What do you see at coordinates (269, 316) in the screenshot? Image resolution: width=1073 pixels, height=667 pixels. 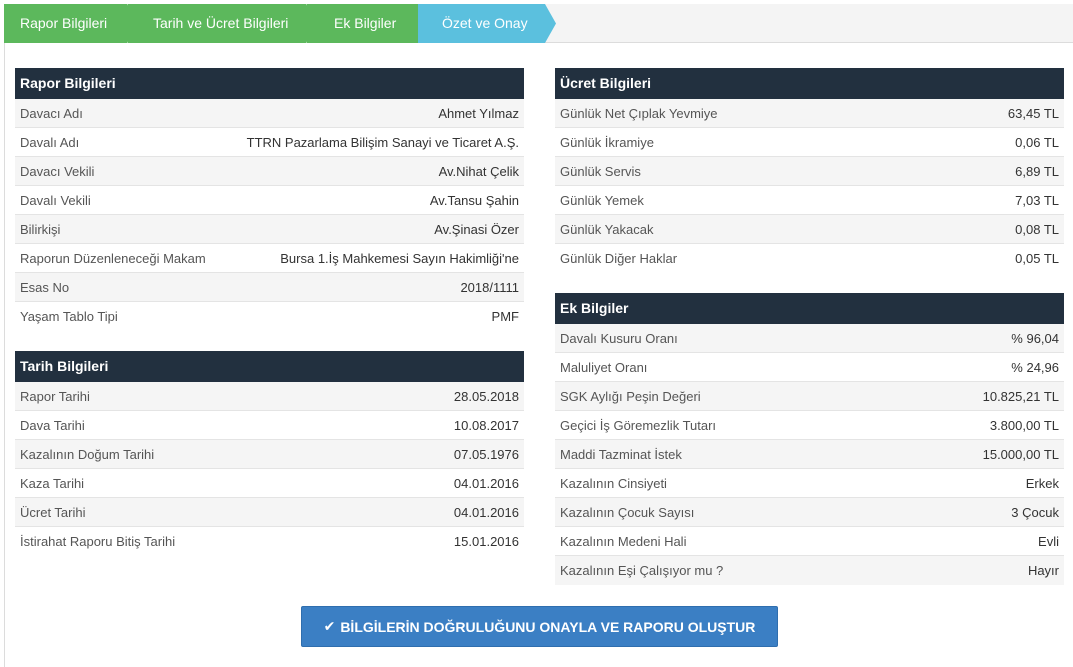 I see `table-row: Yaşam Tablo Tipi PMF` at bounding box center [269, 316].